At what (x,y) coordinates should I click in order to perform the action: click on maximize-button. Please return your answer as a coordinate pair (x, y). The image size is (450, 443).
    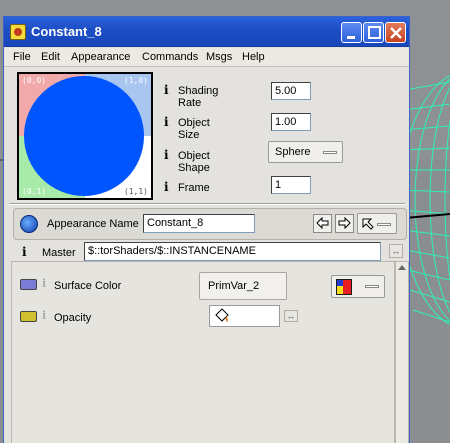
    Looking at the image, I should click on (373, 32).